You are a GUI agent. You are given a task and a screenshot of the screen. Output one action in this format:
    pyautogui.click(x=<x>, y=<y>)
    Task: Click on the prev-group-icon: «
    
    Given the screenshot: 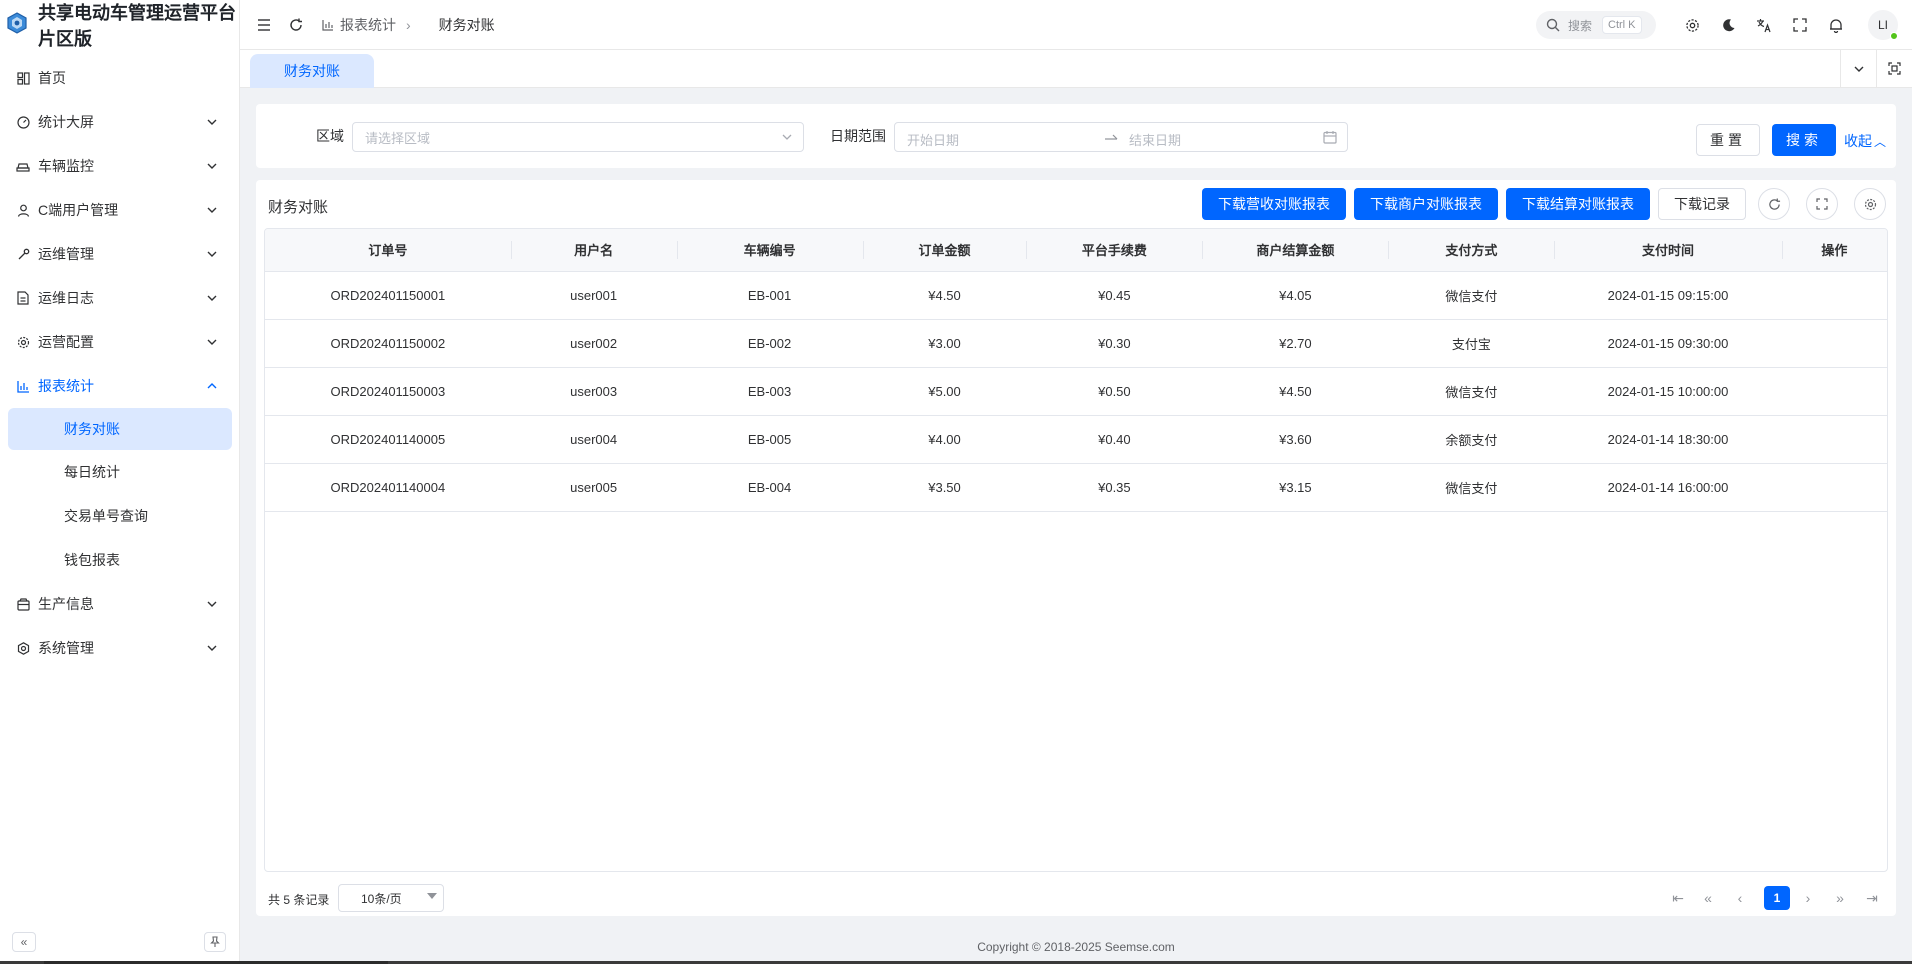 What is the action you would take?
    pyautogui.click(x=1708, y=898)
    